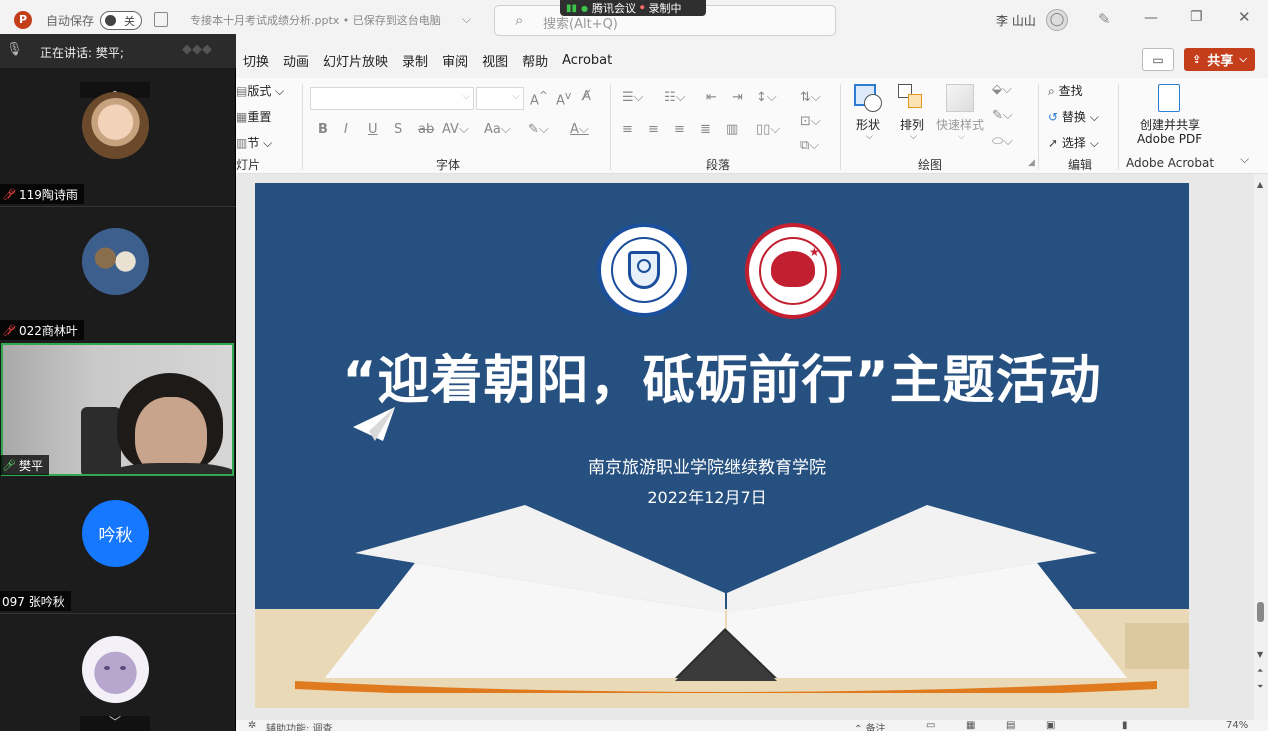  Describe the element at coordinates (539, 98) in the screenshot. I see `font-grow-icon: A^` at that location.